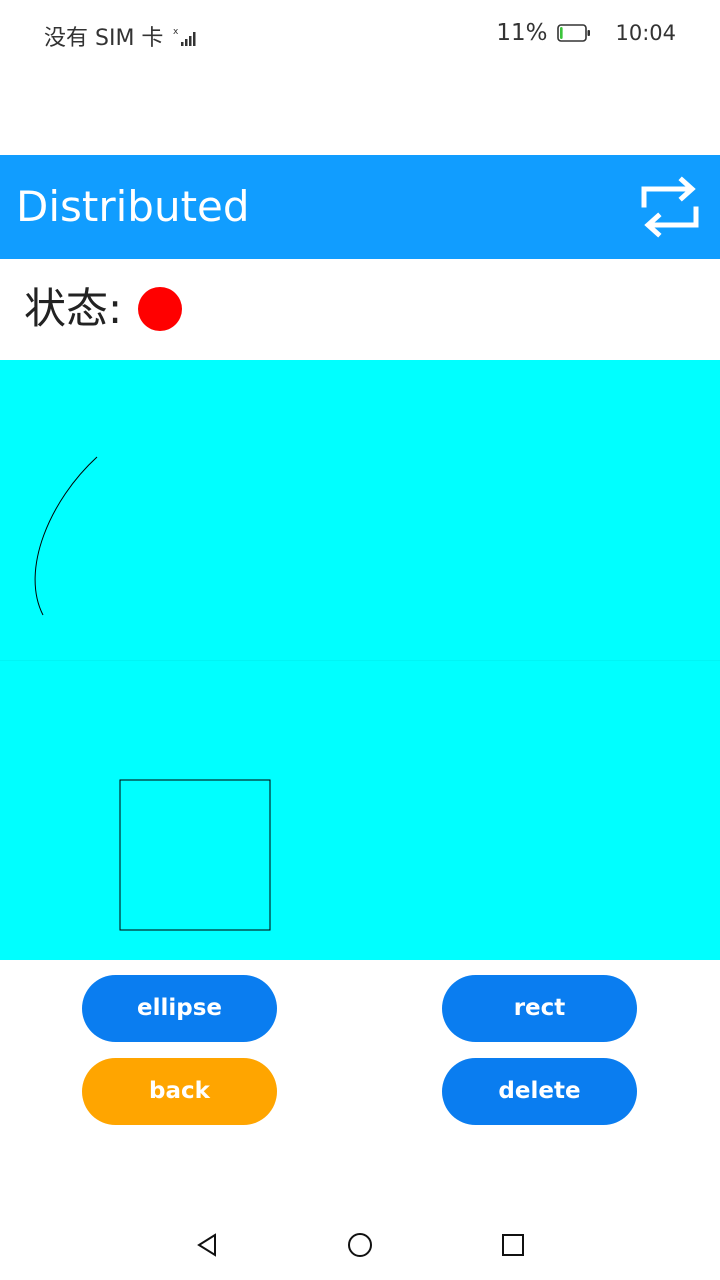 The width and height of the screenshot is (720, 1280). I want to click on battery-icon, so click(574, 33).